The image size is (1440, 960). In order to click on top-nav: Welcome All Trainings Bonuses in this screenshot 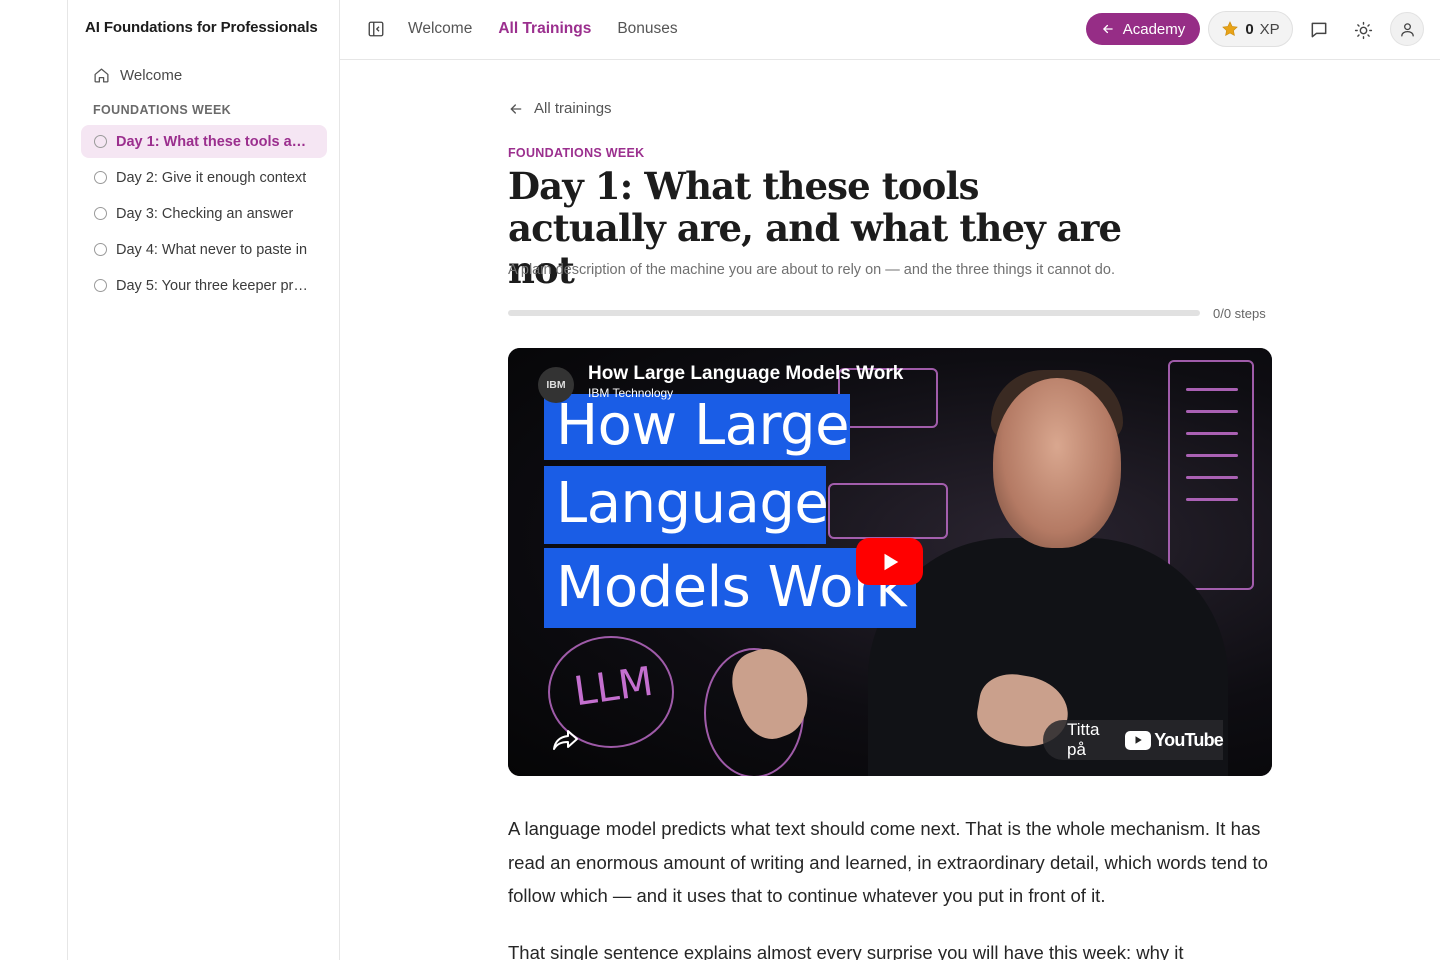, I will do `click(543, 29)`.